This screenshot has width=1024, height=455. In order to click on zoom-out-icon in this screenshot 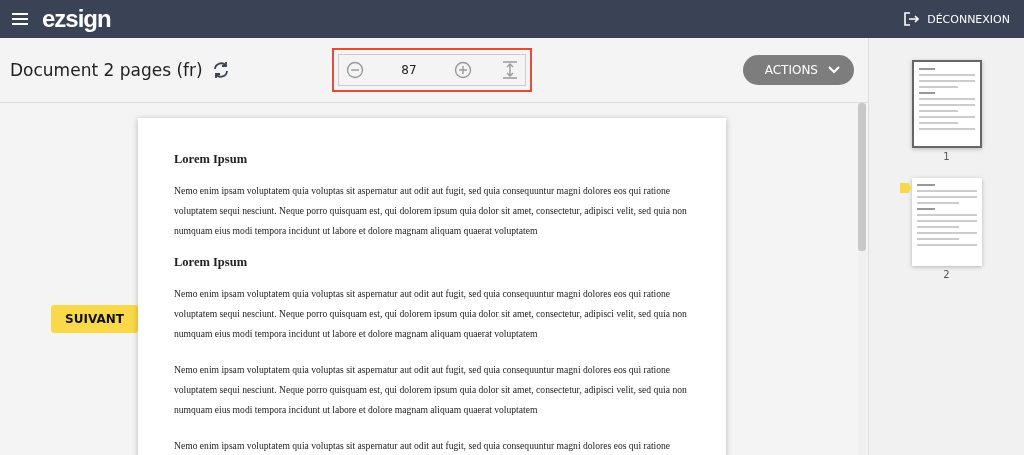, I will do `click(355, 70)`.